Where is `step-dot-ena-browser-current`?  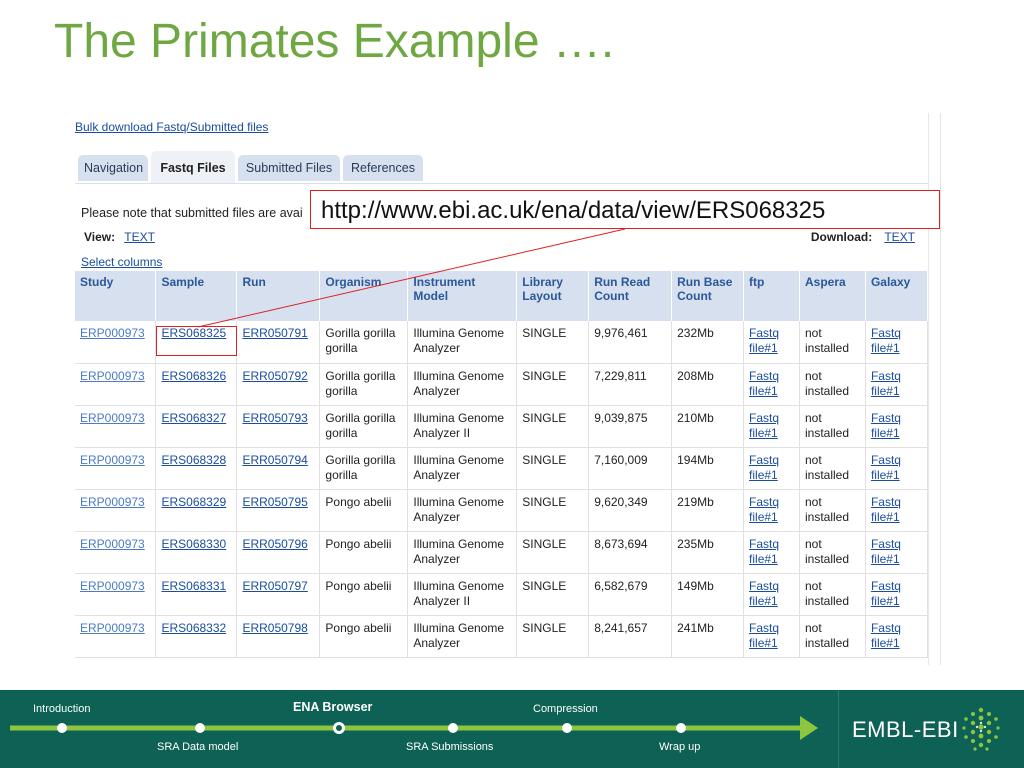 step-dot-ena-browser-current is located at coordinates (339, 728).